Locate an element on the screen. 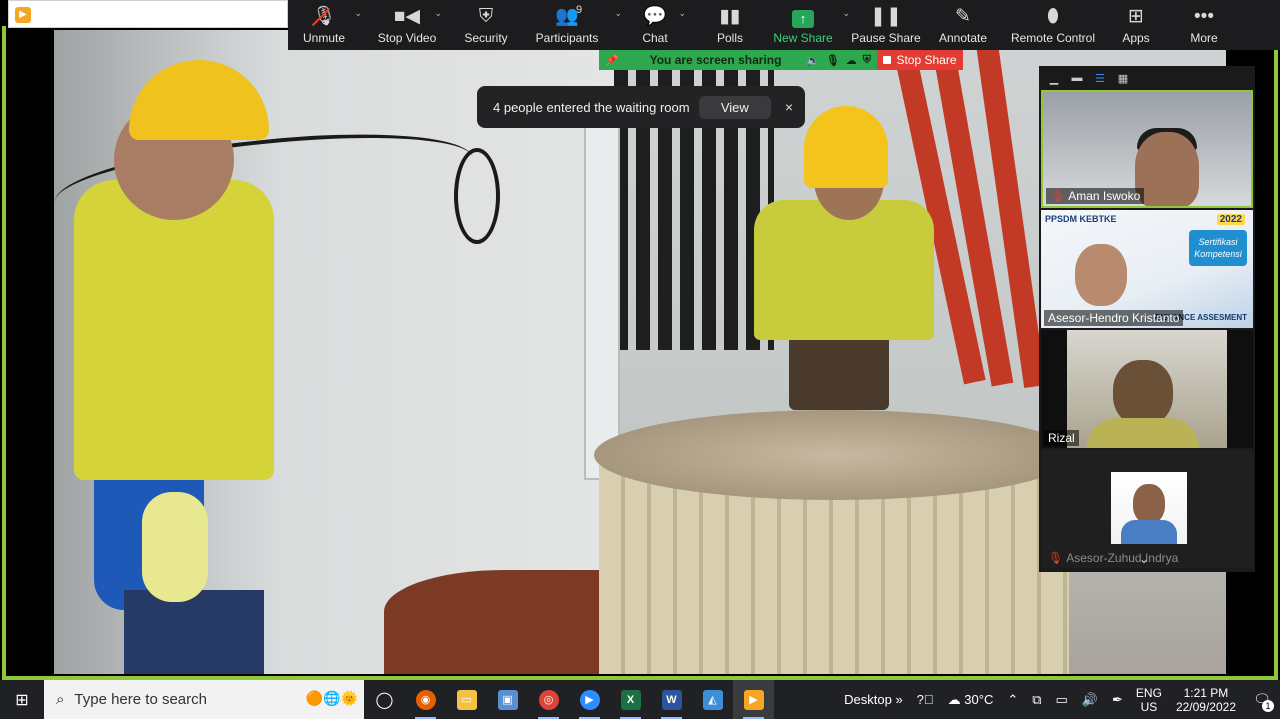  more-dots-icon: ••• is located at coordinates (1204, 16).